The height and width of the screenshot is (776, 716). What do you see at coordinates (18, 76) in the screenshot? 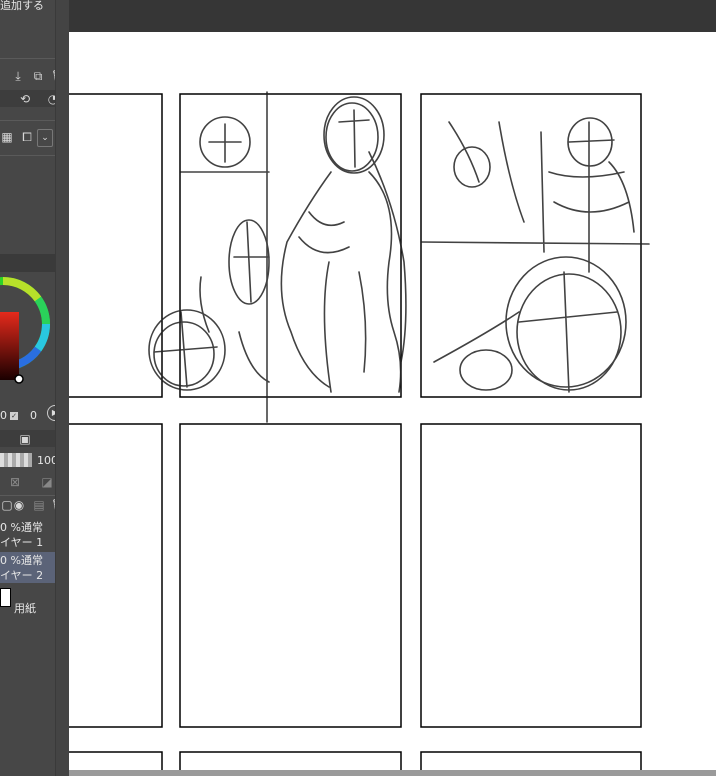
I see `import-icon: ⤓` at bounding box center [18, 76].